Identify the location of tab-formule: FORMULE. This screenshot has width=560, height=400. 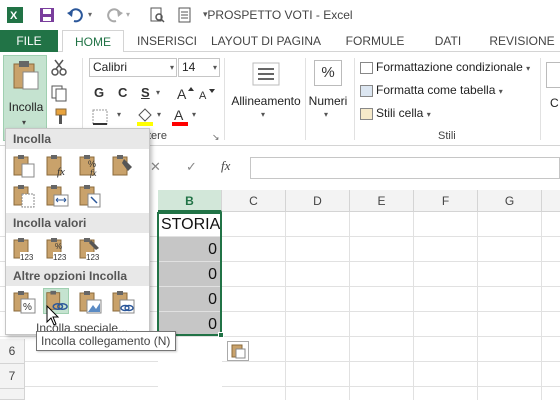
(375, 41).